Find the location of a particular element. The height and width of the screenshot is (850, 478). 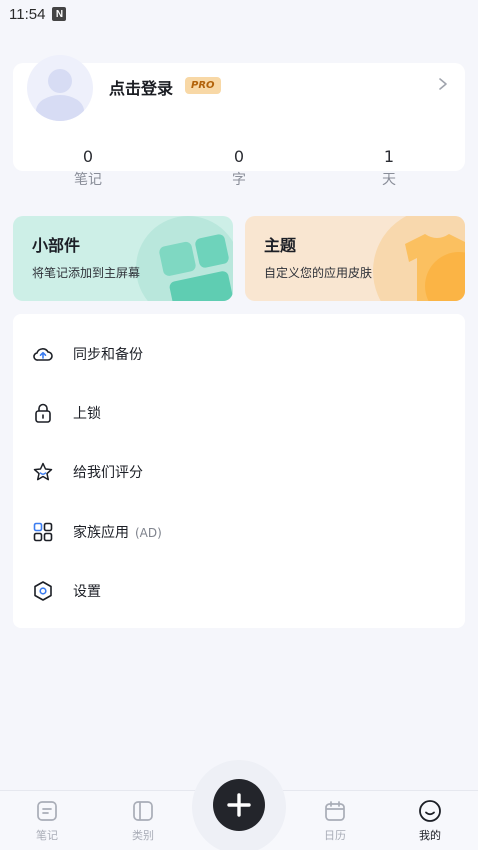

stat-notes-label: 笔记 is located at coordinates (88, 180).